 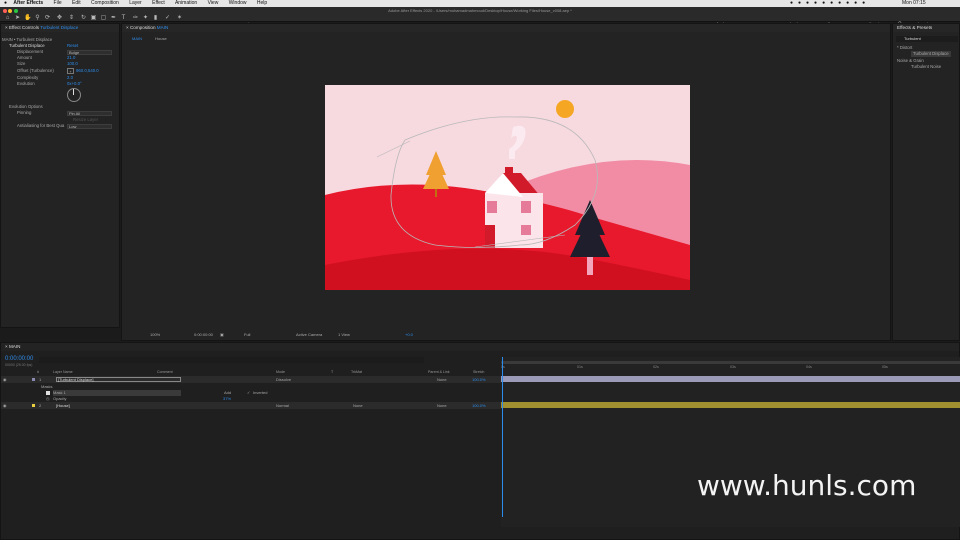 I want to click on active-camera-value: Active Camera, so click(x=309, y=335).